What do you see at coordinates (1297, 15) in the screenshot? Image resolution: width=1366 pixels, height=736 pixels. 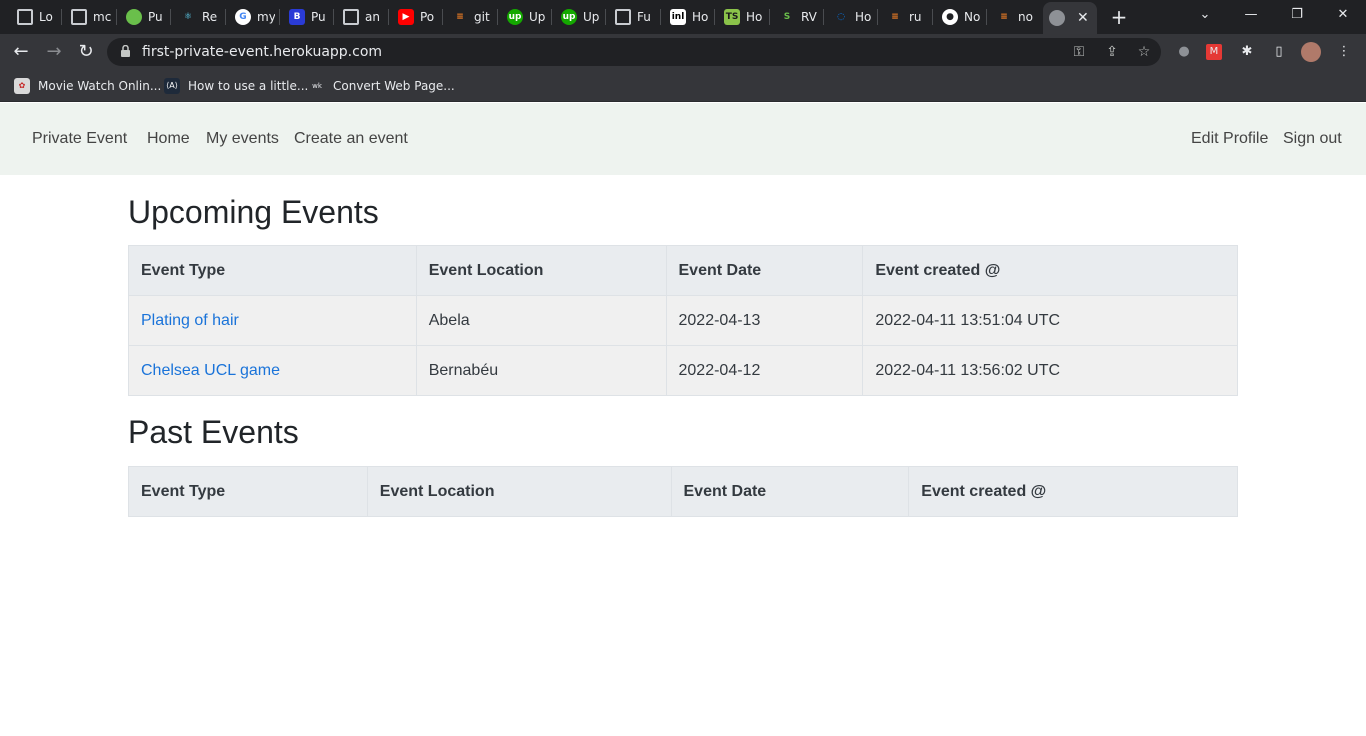 I see `restore-button: ❐` at bounding box center [1297, 15].